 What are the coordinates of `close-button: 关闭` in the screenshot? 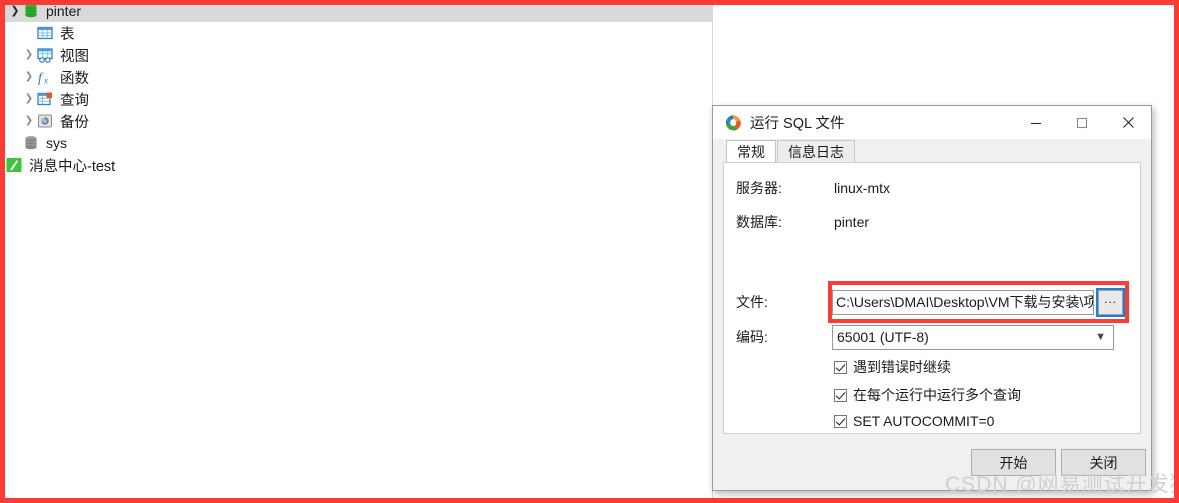 It's located at (1103, 462).